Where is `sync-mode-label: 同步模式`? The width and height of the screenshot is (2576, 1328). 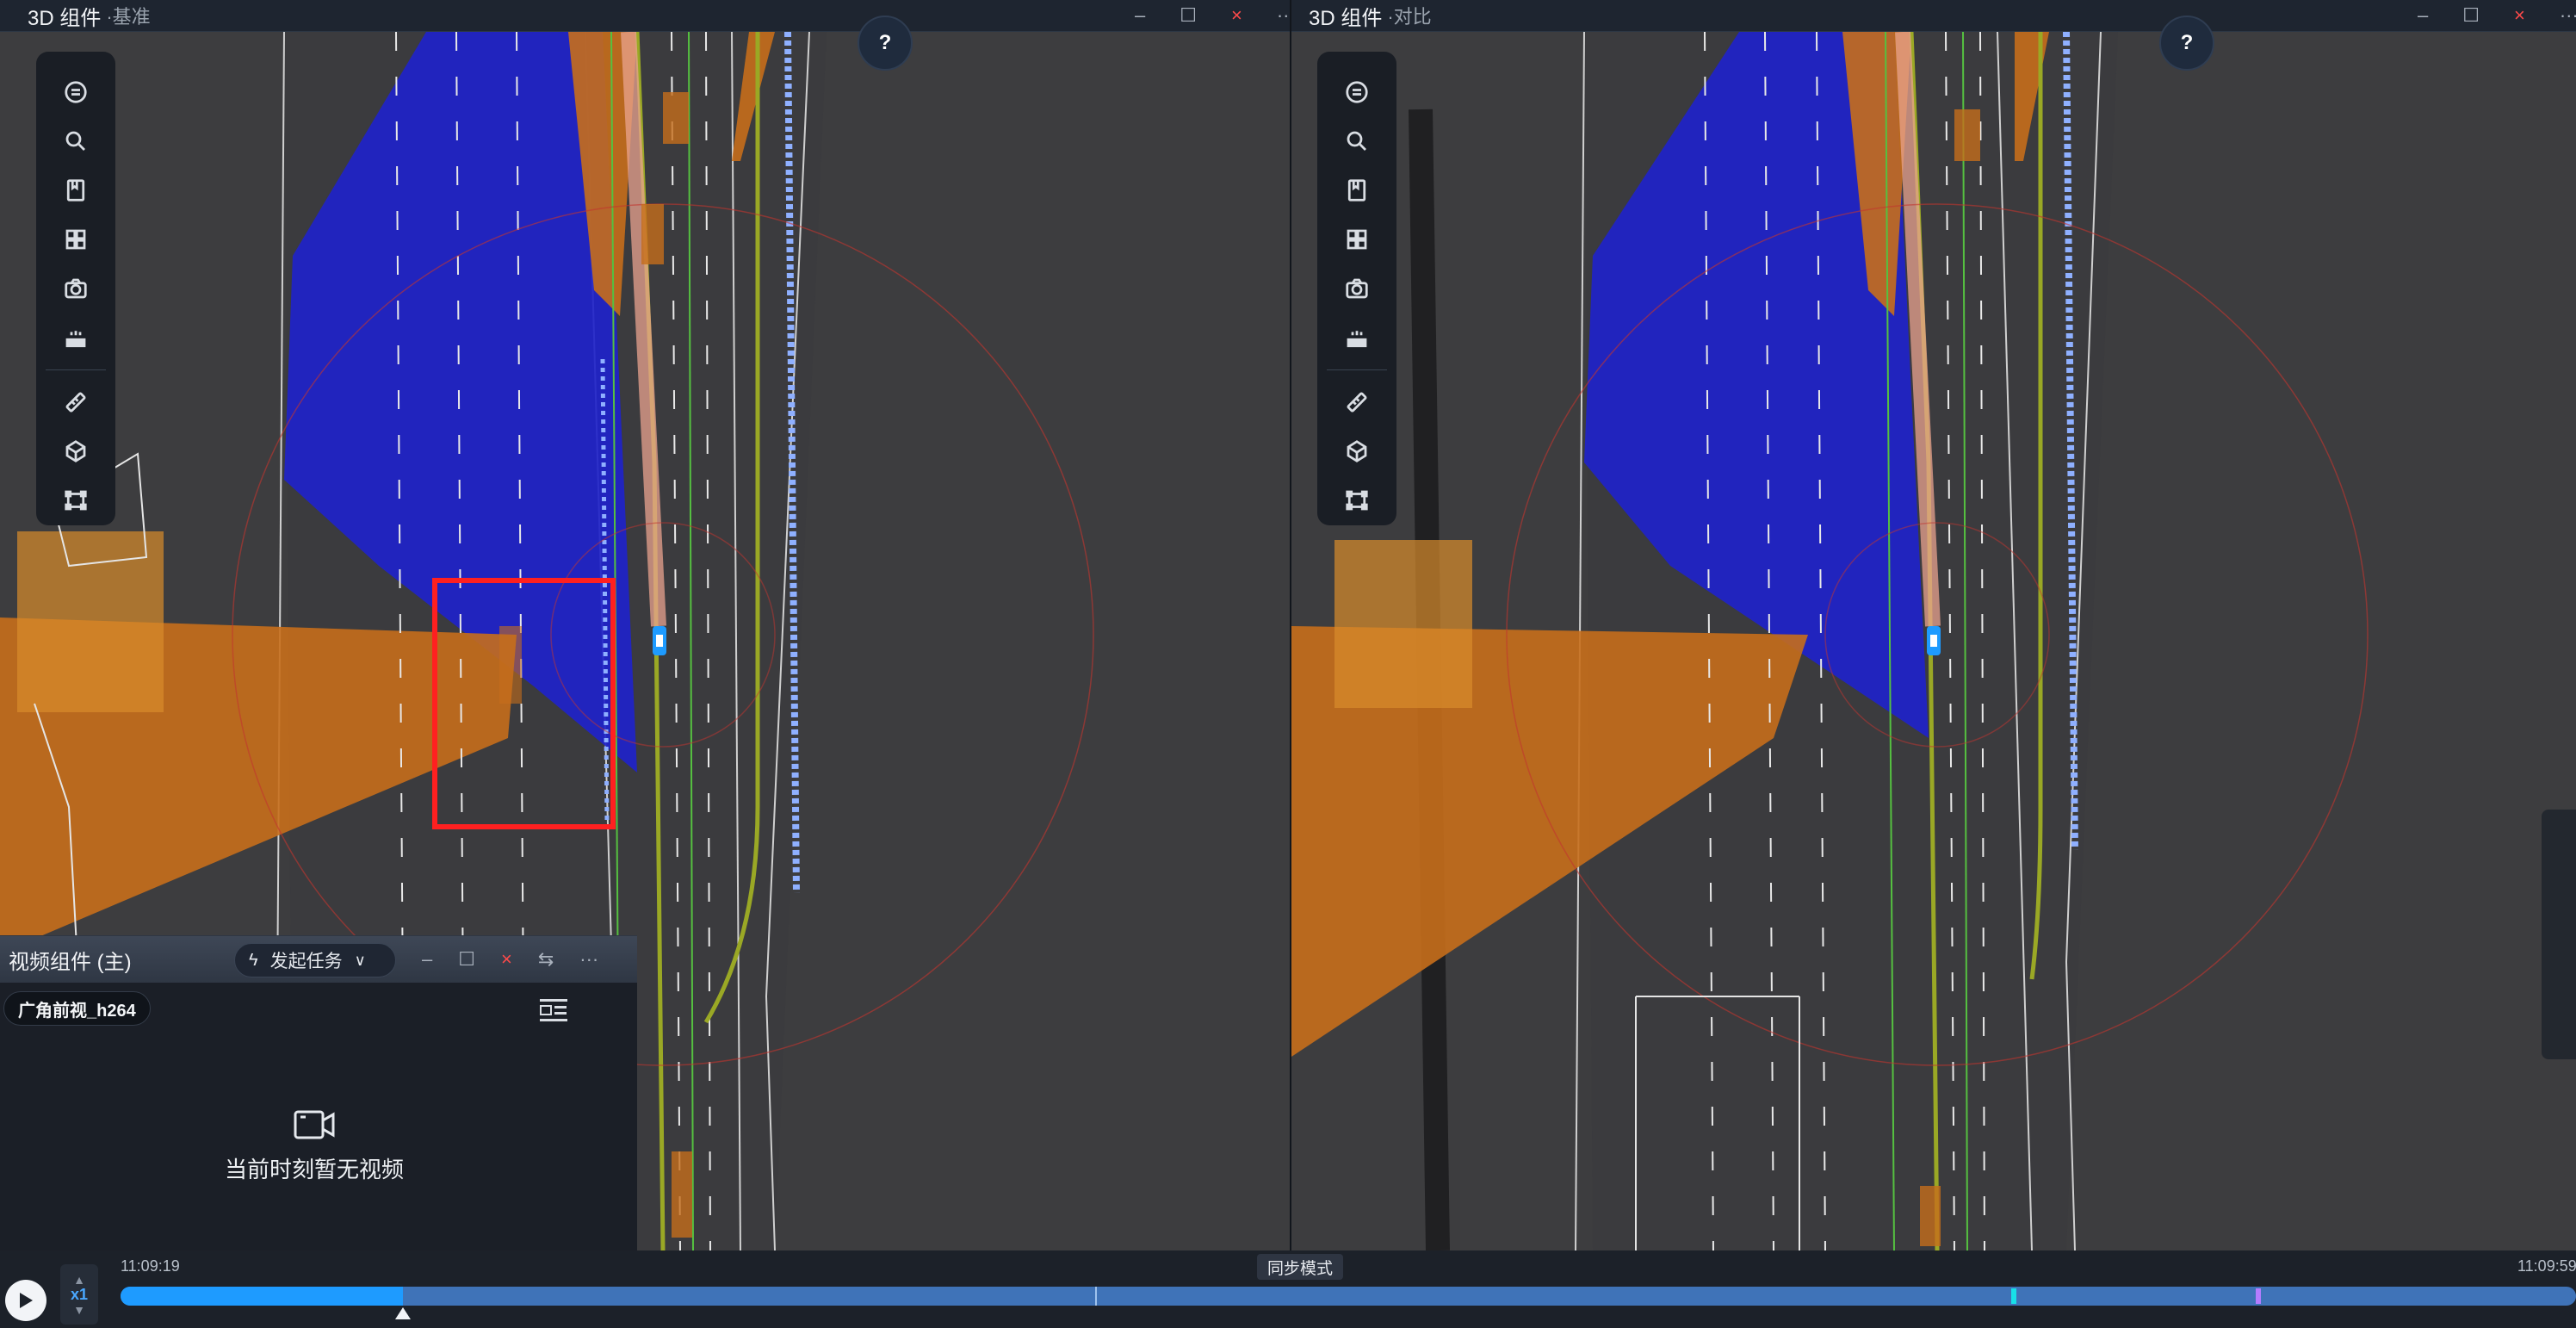 sync-mode-label: 同步模式 is located at coordinates (1300, 1267).